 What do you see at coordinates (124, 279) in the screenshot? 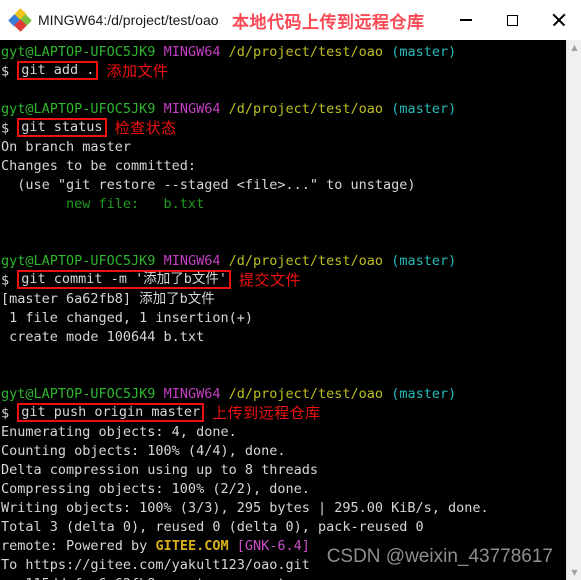
I see `command-git-commit: git commit -m '添加了b文件'` at bounding box center [124, 279].